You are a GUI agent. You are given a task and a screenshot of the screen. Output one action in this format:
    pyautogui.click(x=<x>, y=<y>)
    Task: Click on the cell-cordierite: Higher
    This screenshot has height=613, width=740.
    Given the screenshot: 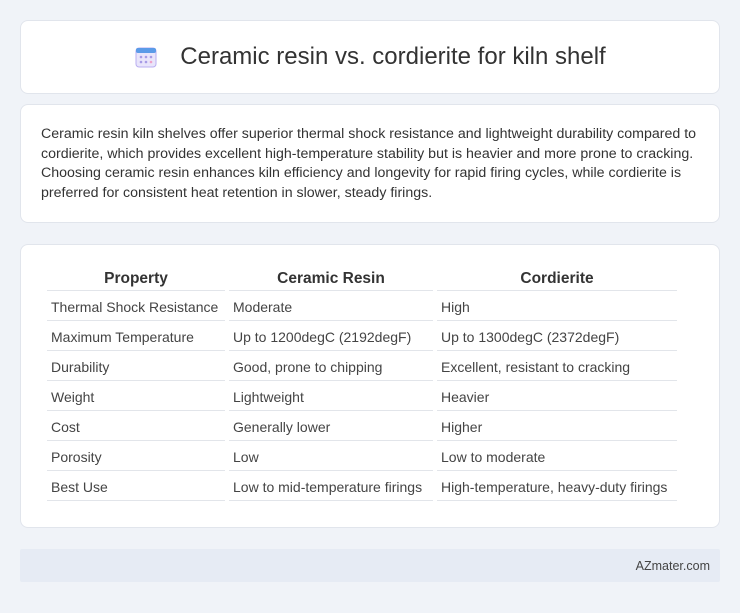 What is the action you would take?
    pyautogui.click(x=557, y=427)
    